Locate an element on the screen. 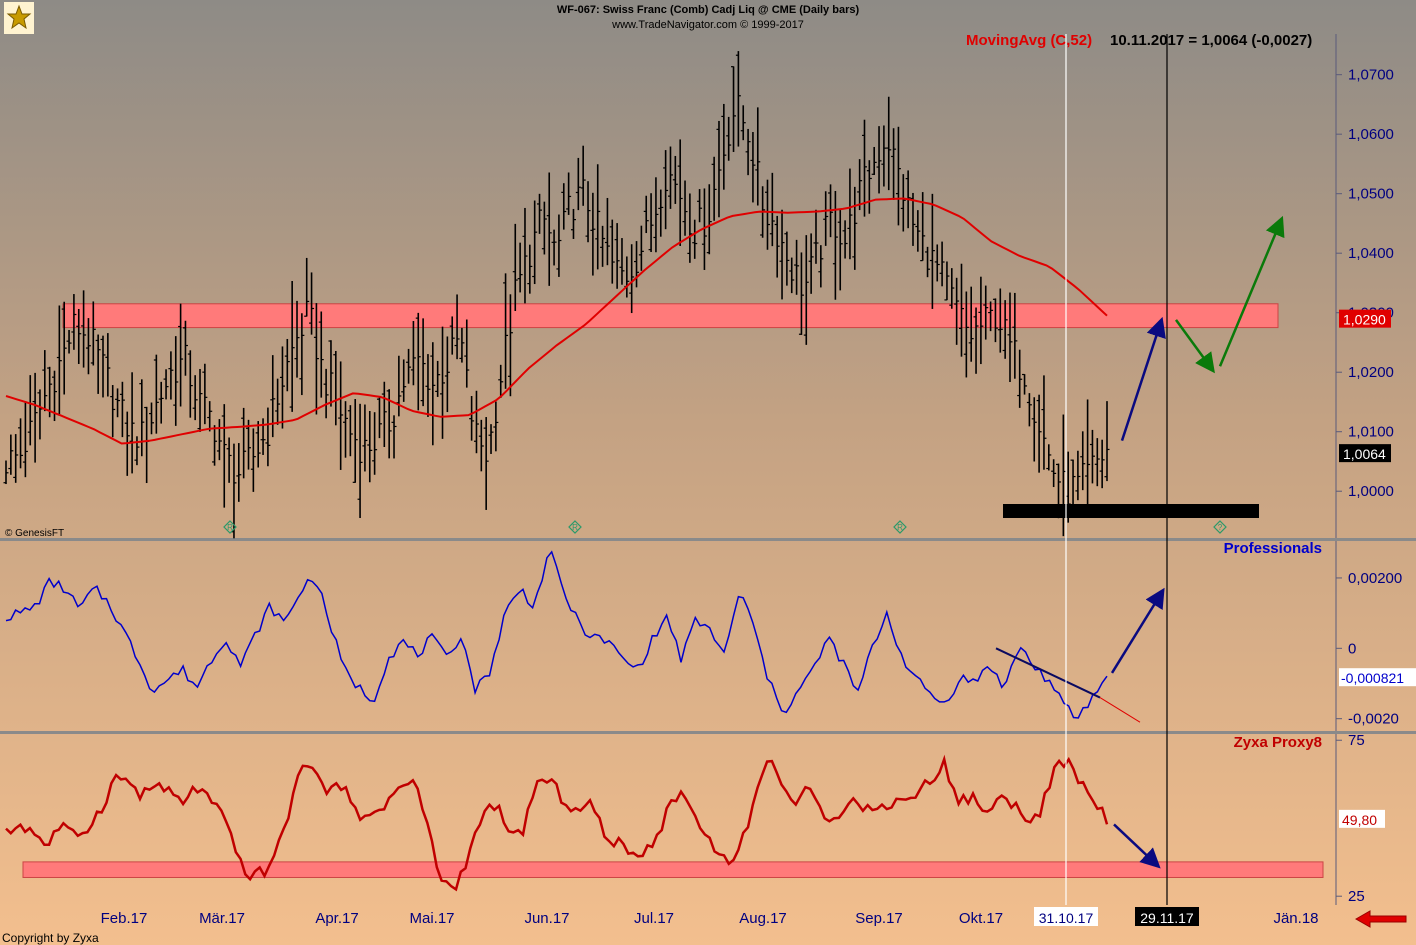  zyxa-last-value-label: 49,80 is located at coordinates (1359, 820).